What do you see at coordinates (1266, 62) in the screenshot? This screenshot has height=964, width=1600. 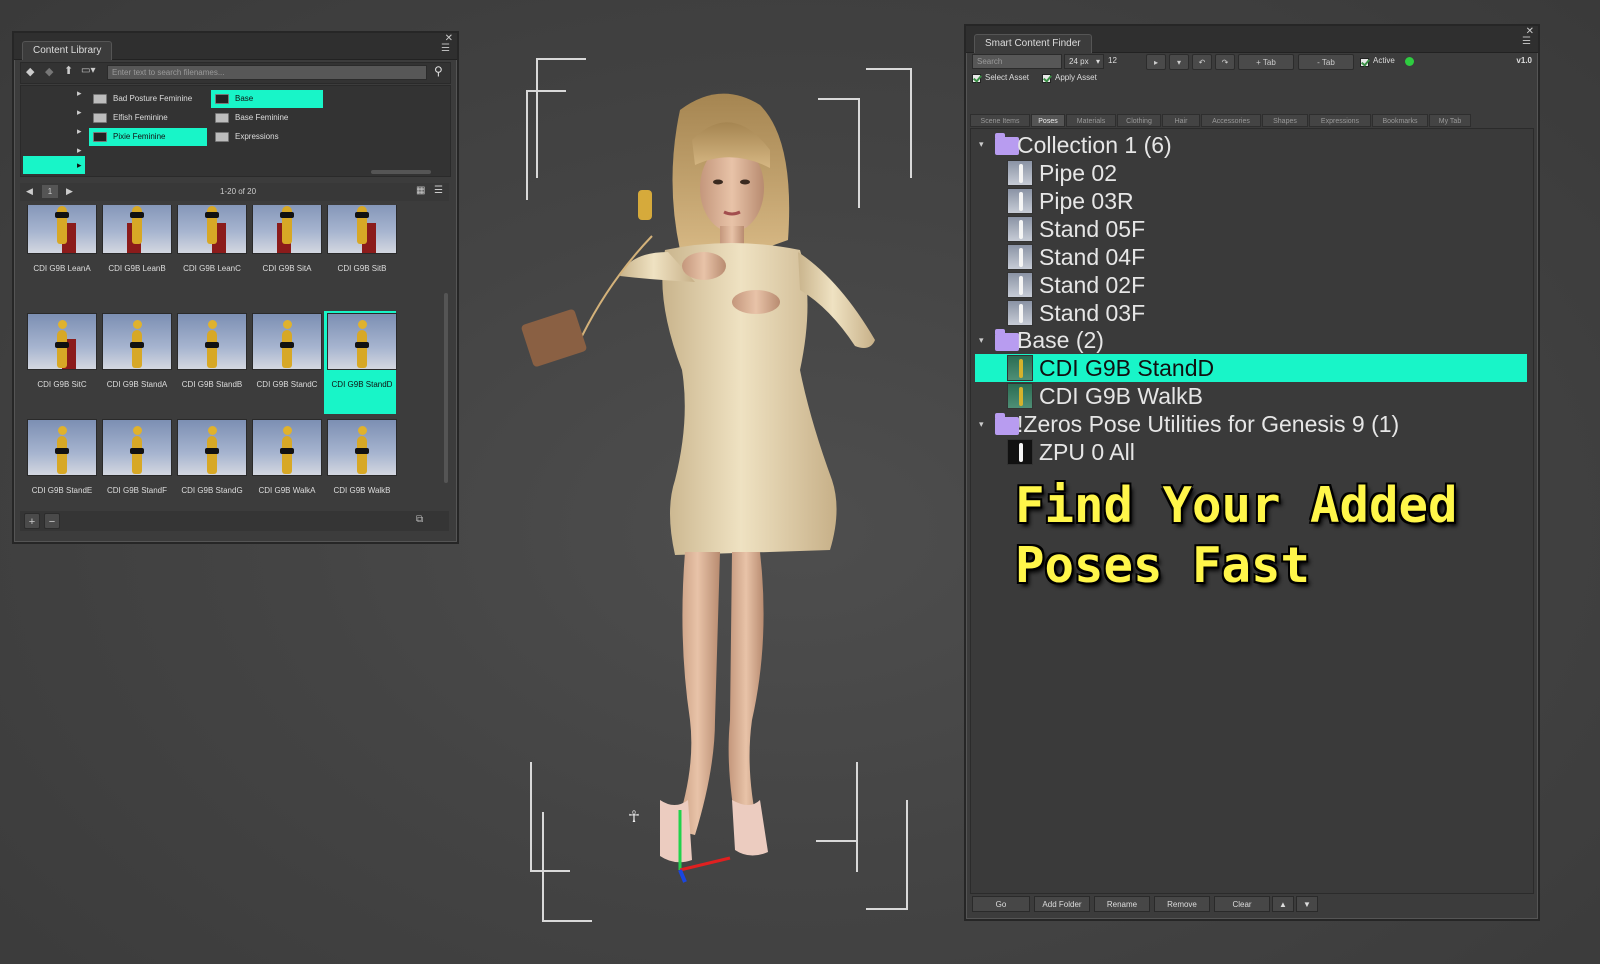 I see `add-tab-button: + Tab` at bounding box center [1266, 62].